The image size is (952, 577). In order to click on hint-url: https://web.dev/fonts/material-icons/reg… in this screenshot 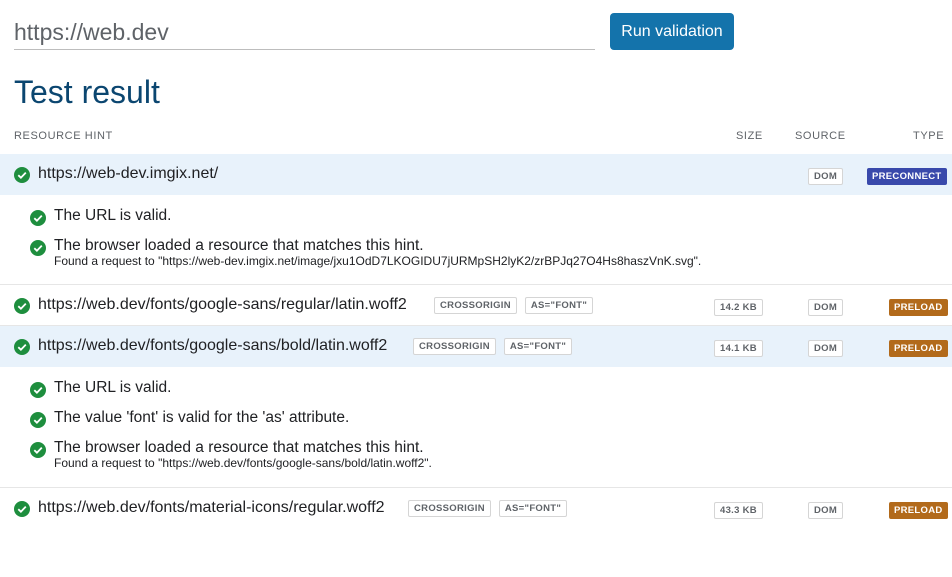, I will do `click(211, 507)`.